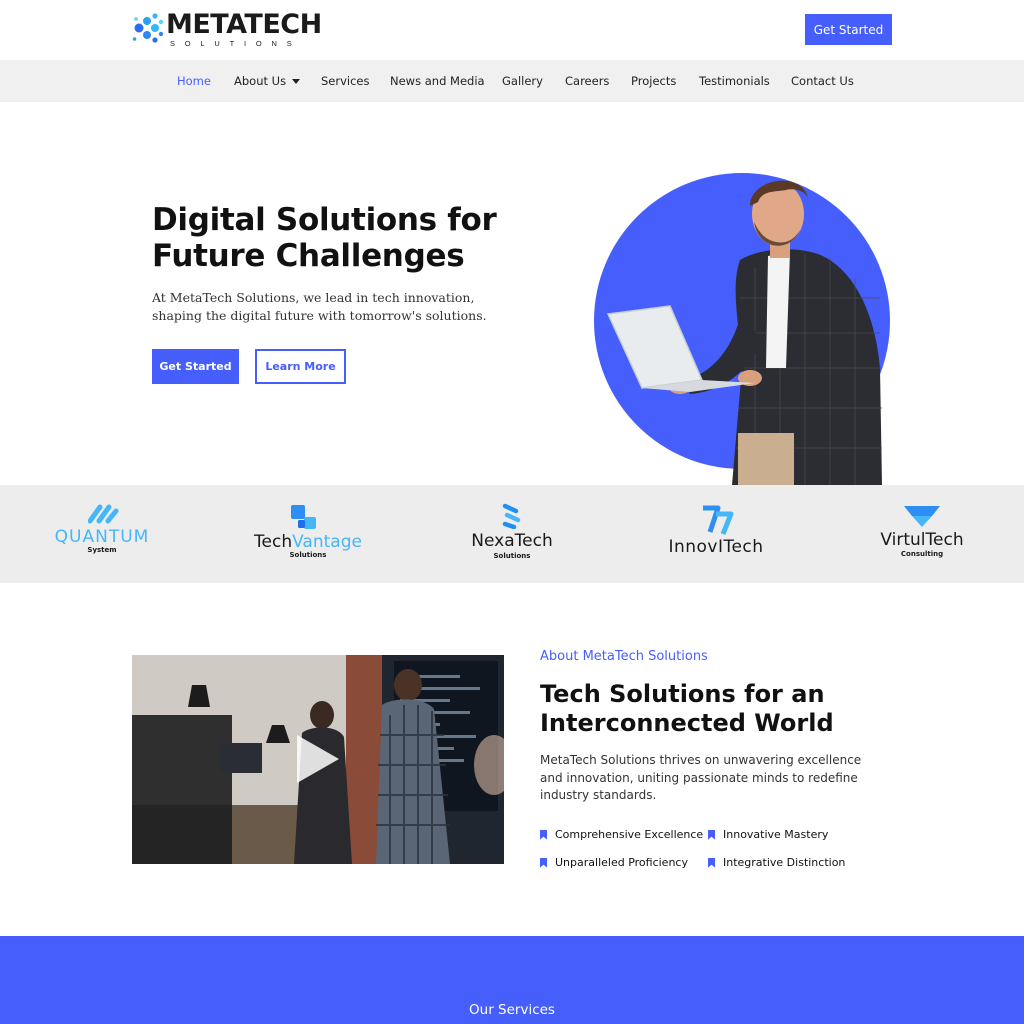  Describe the element at coordinates (327, 542) in the screenshot. I see `partner-name-part: Vantage` at that location.